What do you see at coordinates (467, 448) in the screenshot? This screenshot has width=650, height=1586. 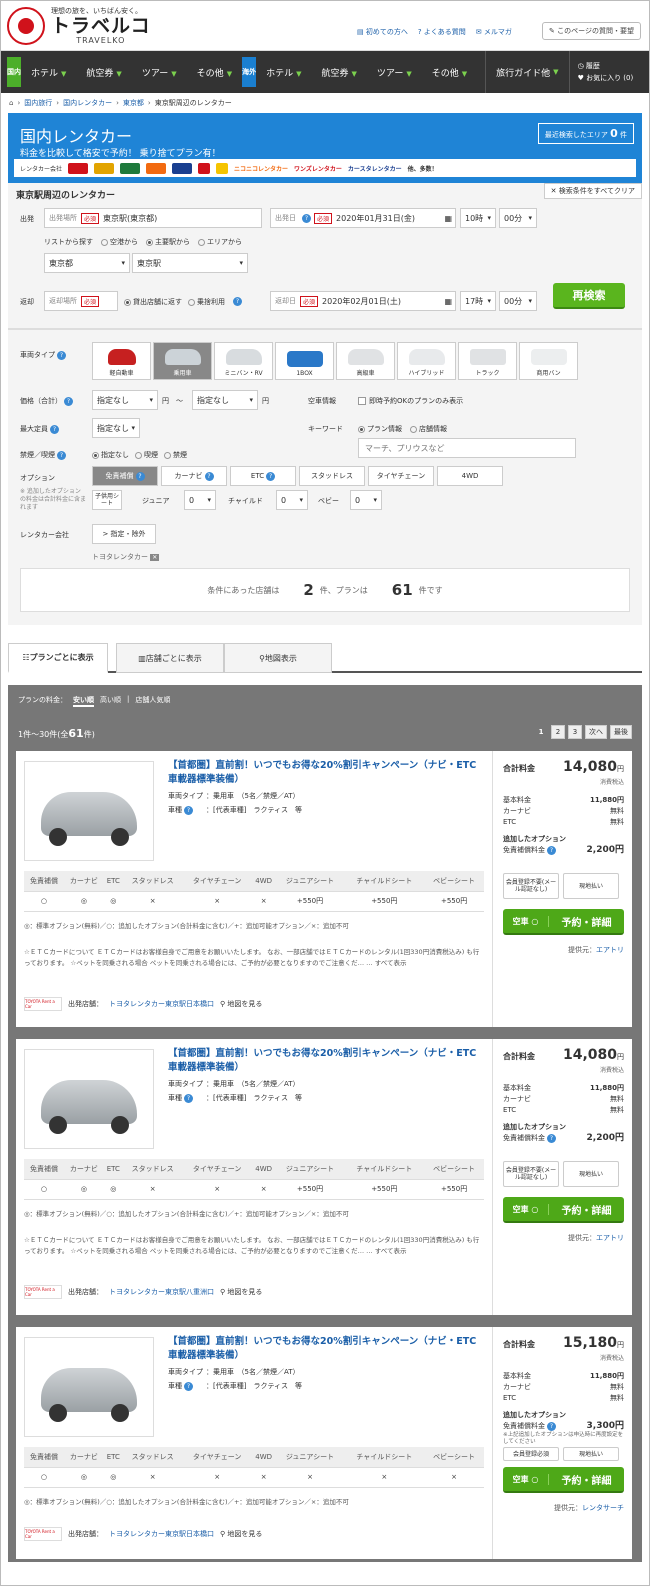 I see `keyword-input` at bounding box center [467, 448].